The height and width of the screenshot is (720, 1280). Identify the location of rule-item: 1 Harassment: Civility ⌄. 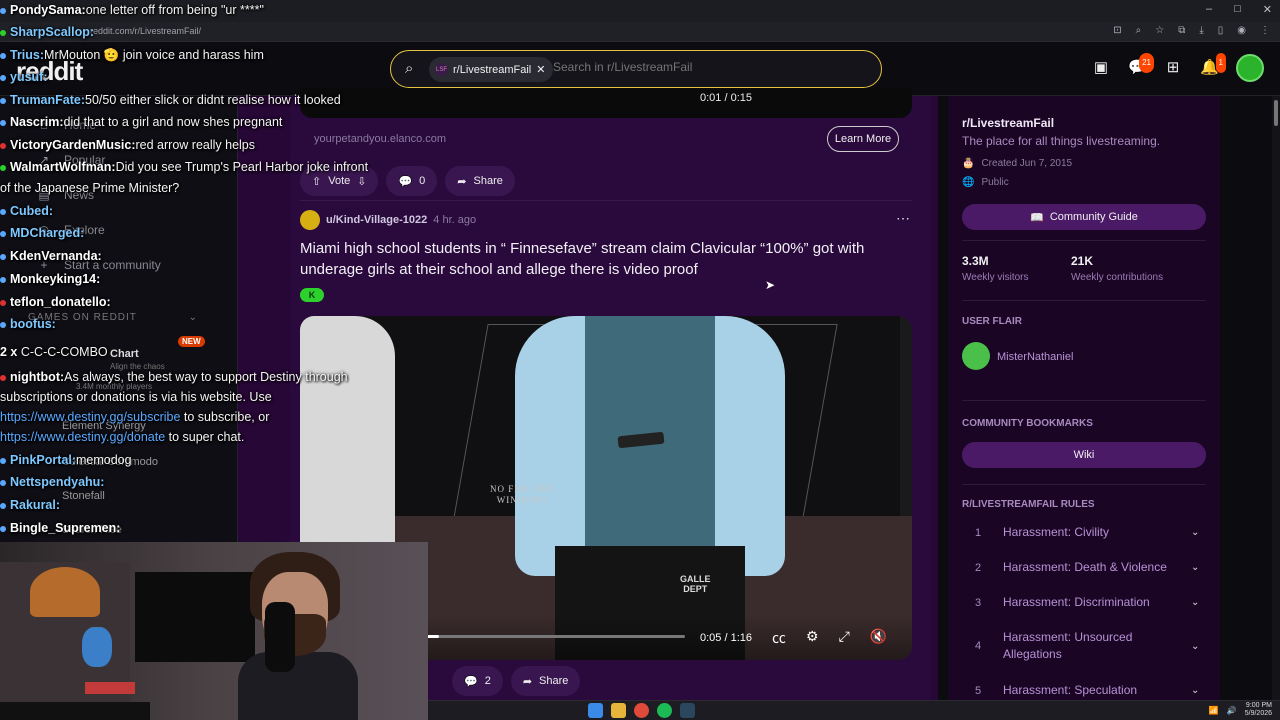
(1090, 532).